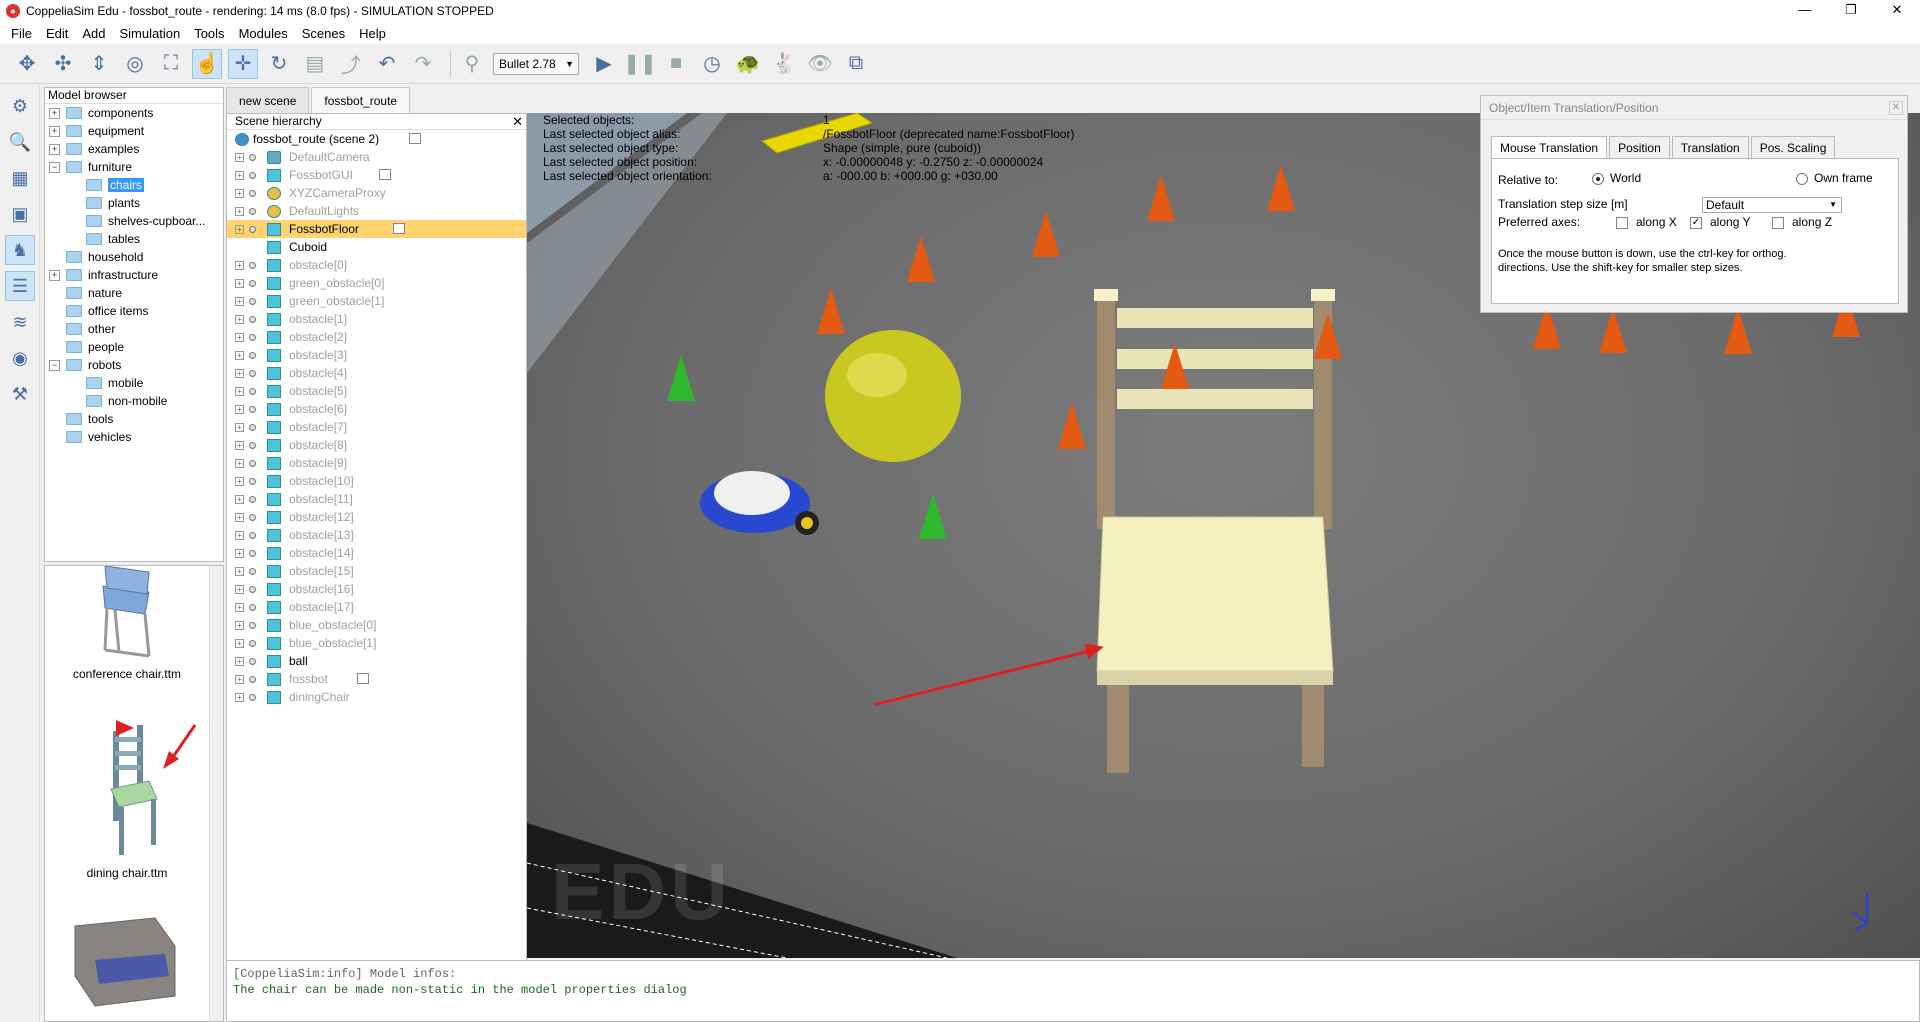  Describe the element at coordinates (134, 257) in the screenshot. I see `model-folder-item: household` at that location.